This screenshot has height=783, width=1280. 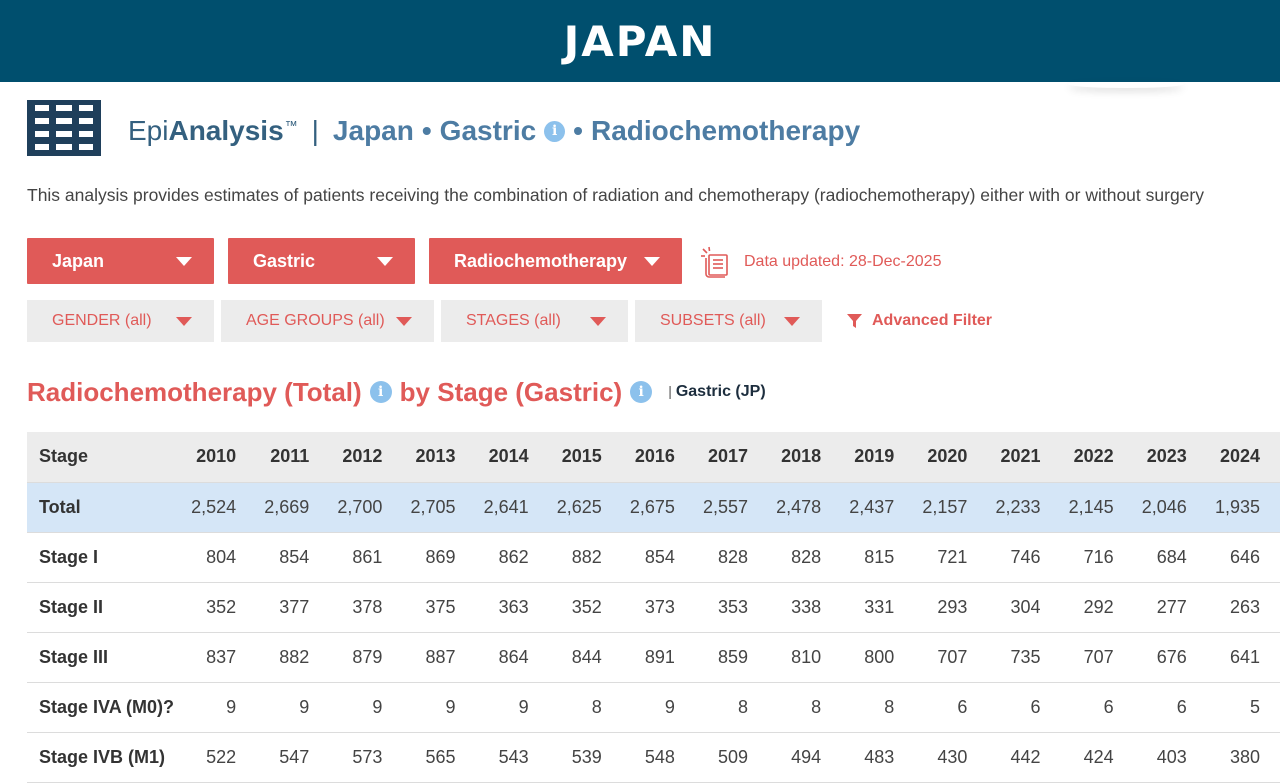 I want to click on table-cell: 293, so click(x=951, y=607).